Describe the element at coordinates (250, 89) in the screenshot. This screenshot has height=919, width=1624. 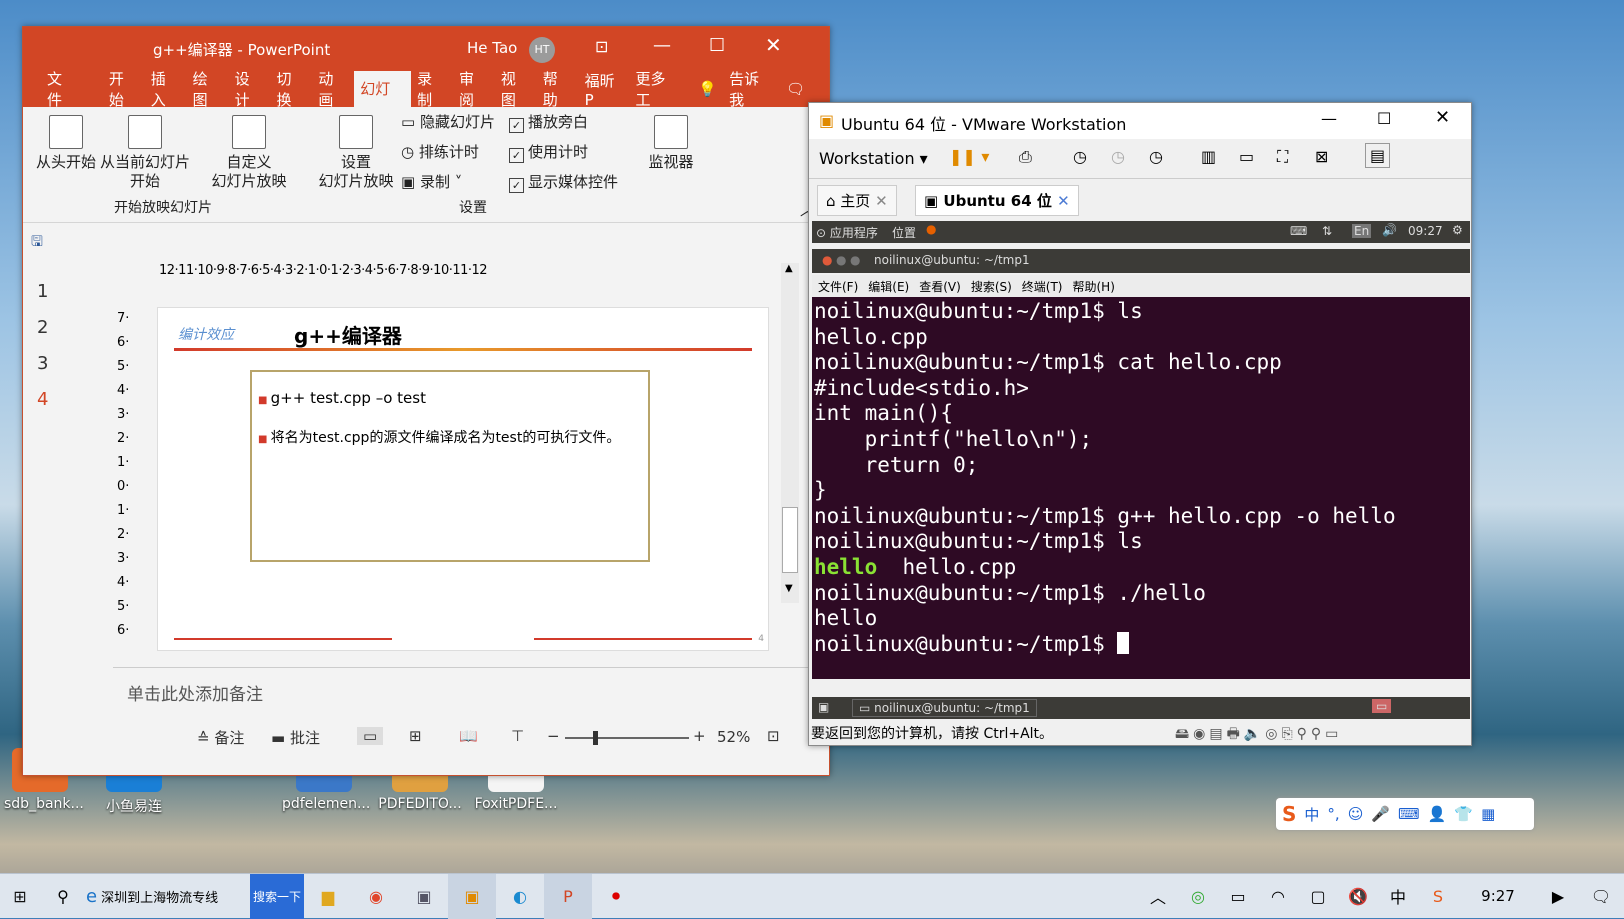
I see `tab-design: 设计` at that location.